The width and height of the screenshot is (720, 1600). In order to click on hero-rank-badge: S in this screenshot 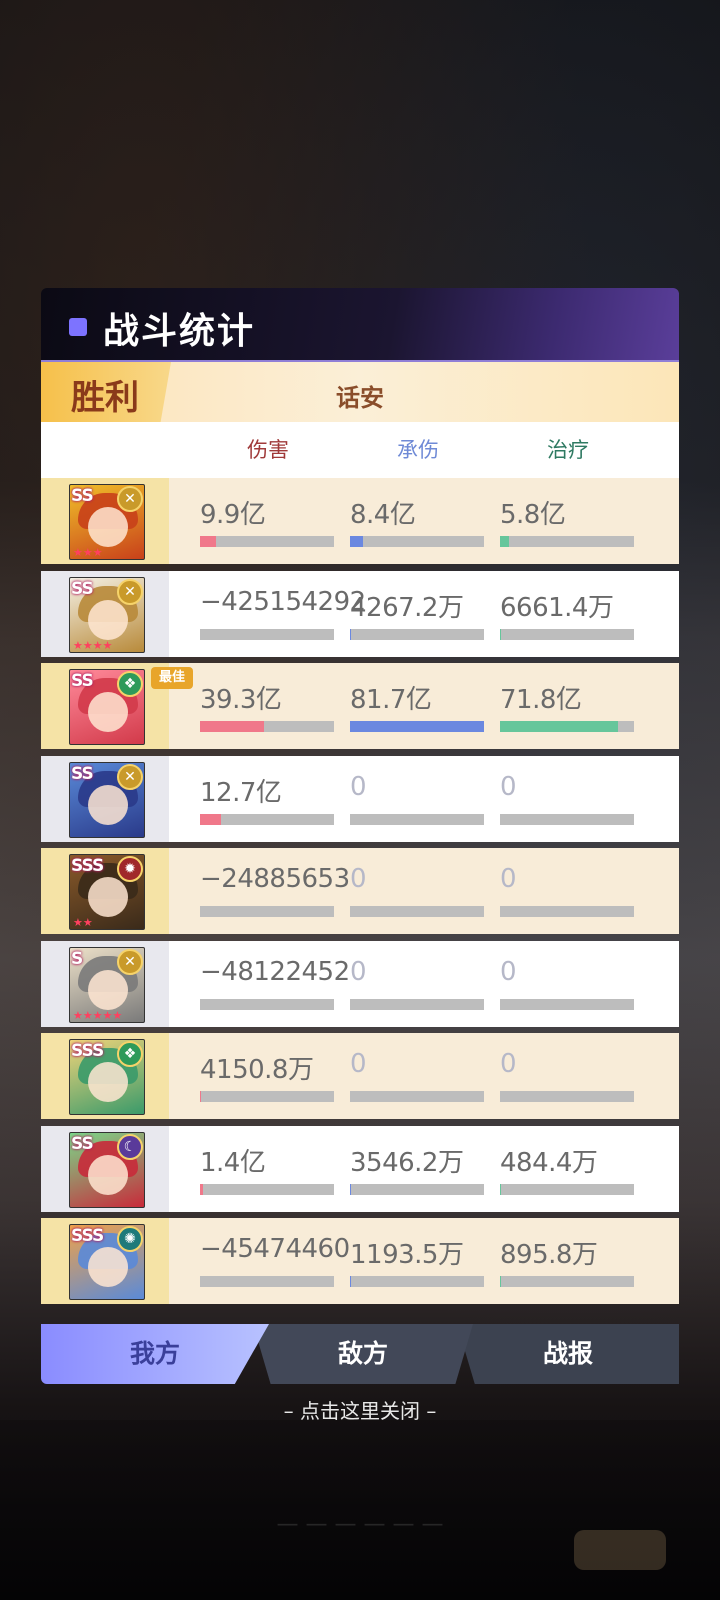, I will do `click(77, 958)`.